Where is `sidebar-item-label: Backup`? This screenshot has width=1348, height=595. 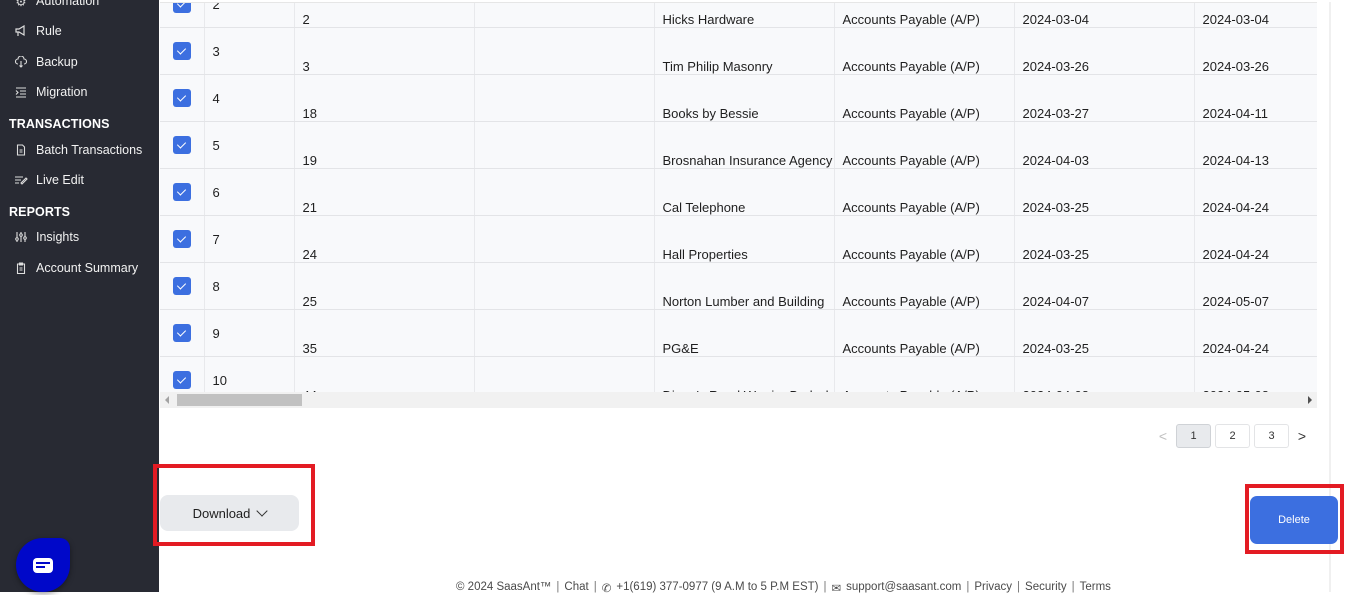
sidebar-item-label: Backup is located at coordinates (57, 62).